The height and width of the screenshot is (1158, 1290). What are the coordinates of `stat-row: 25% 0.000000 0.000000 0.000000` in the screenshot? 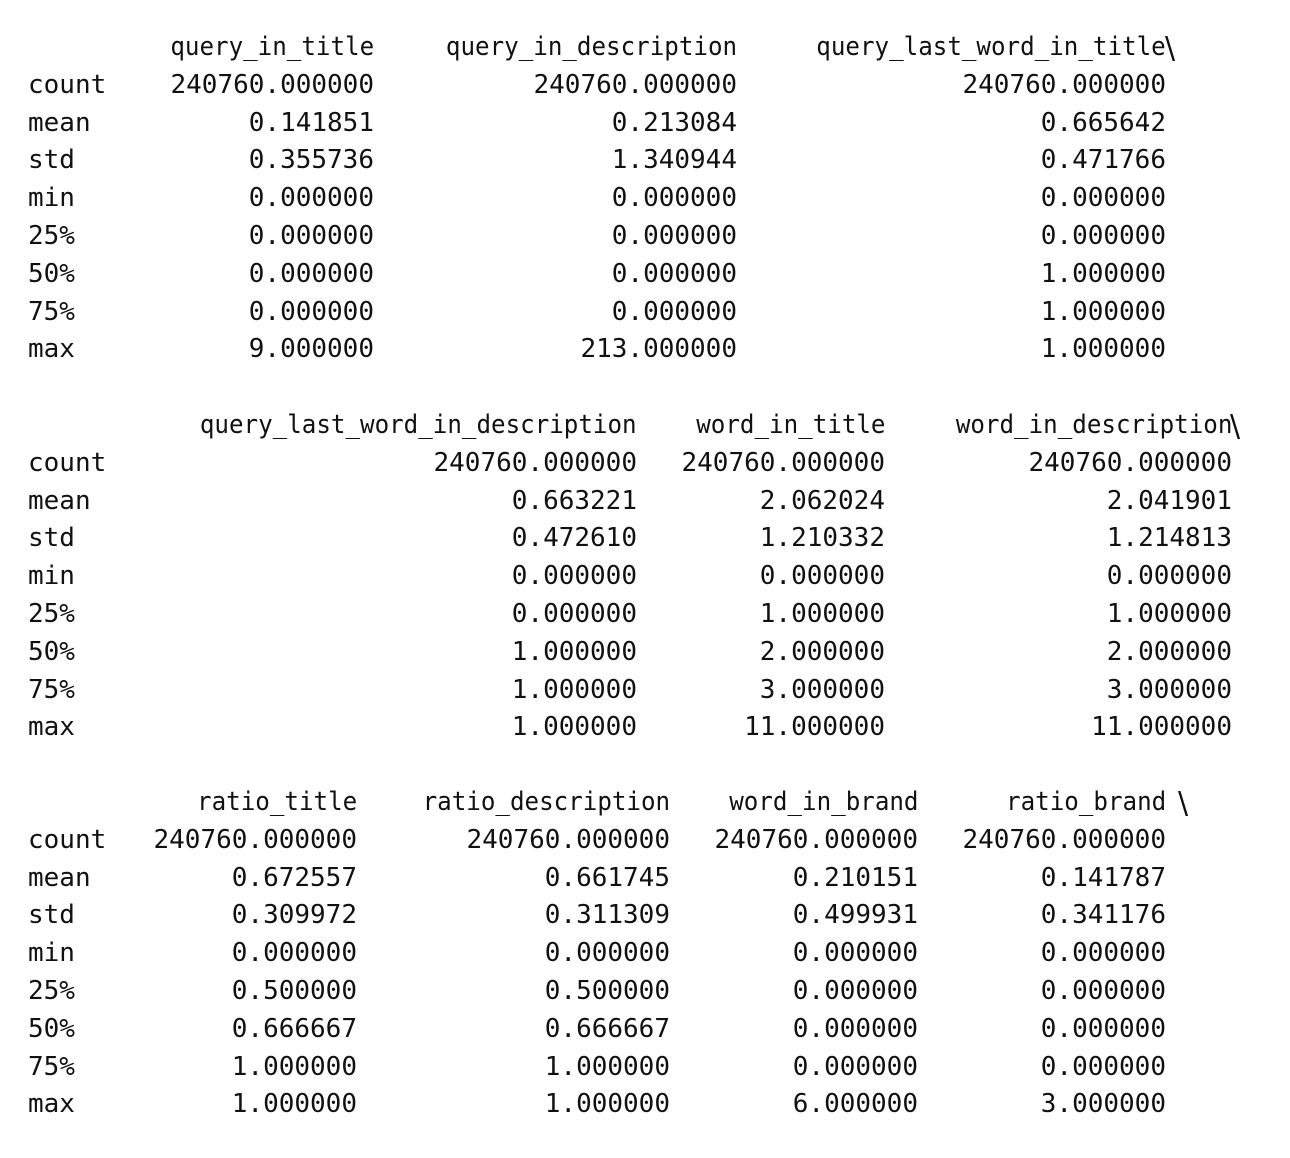 It's located at (645, 236).